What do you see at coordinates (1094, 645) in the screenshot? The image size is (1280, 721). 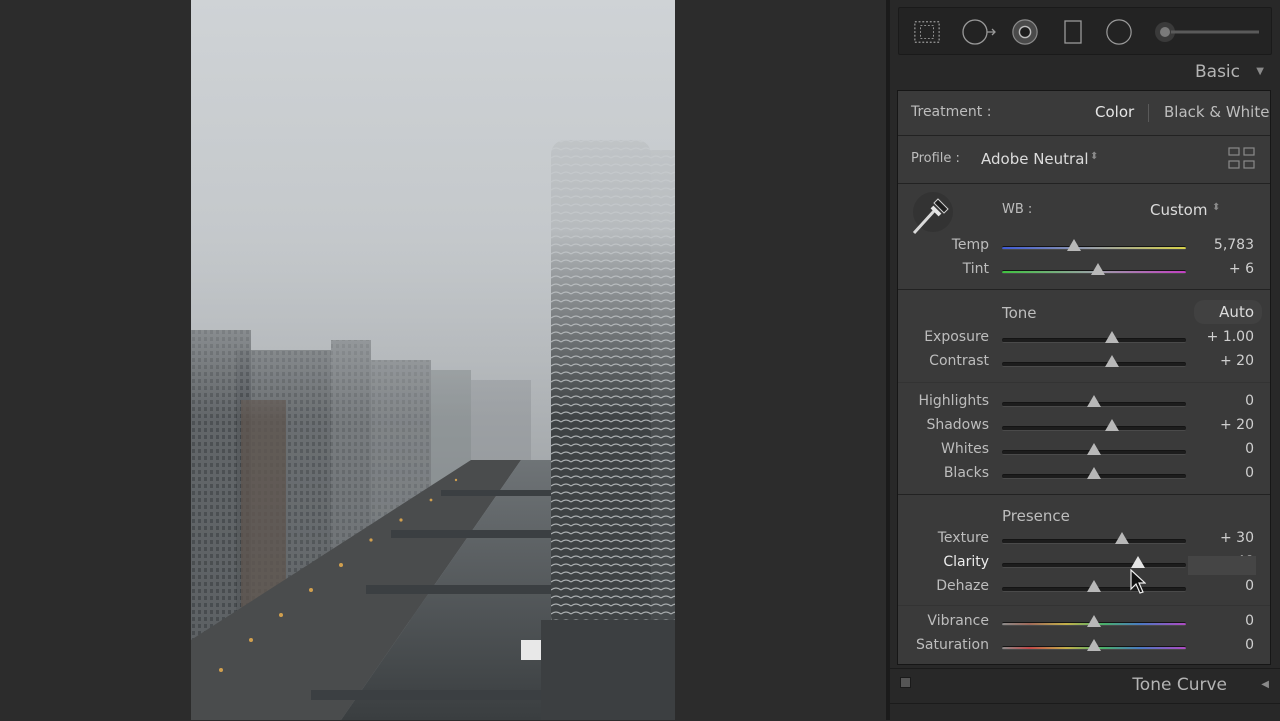 I see `saturation-slider-handle` at bounding box center [1094, 645].